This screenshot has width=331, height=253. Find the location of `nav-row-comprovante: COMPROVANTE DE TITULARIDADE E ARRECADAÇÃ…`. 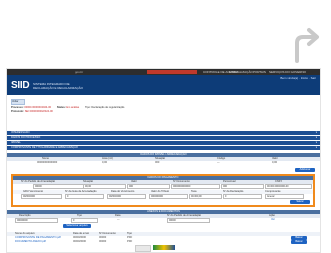

nav-row-comprovante: COMPROVANTE DE TITULARIDADE E ARRECADAÇÃ… is located at coordinates (163, 147).